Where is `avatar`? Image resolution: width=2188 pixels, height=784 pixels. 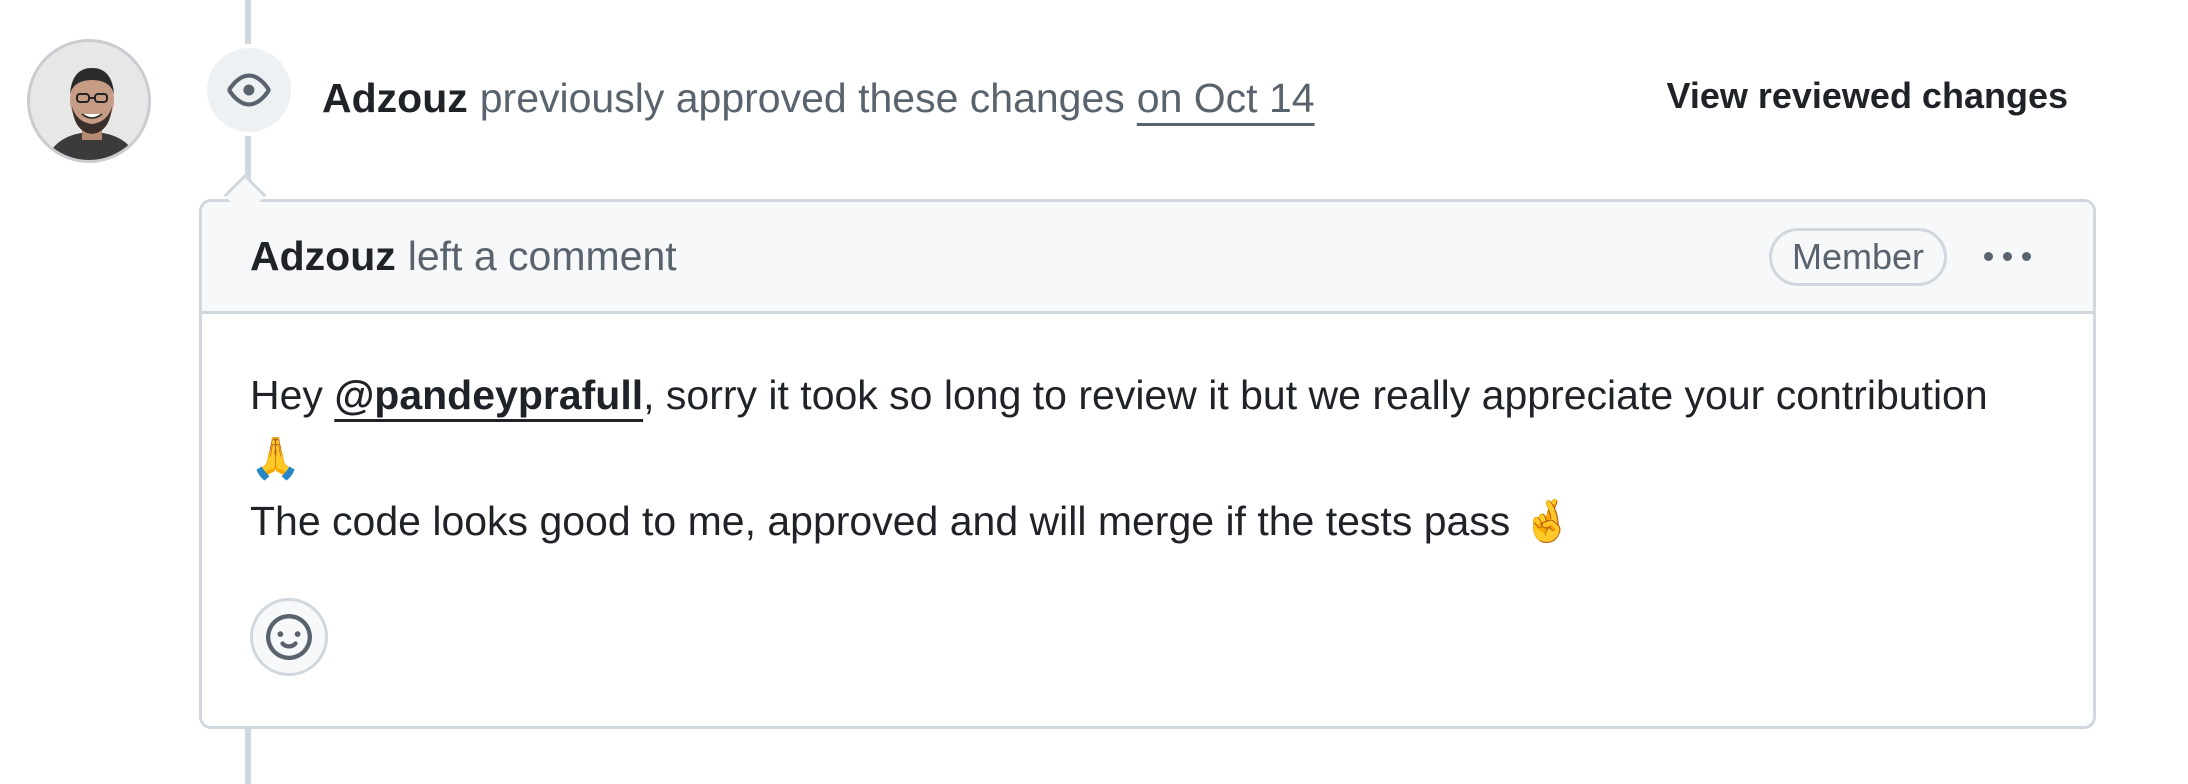
avatar is located at coordinates (89, 101).